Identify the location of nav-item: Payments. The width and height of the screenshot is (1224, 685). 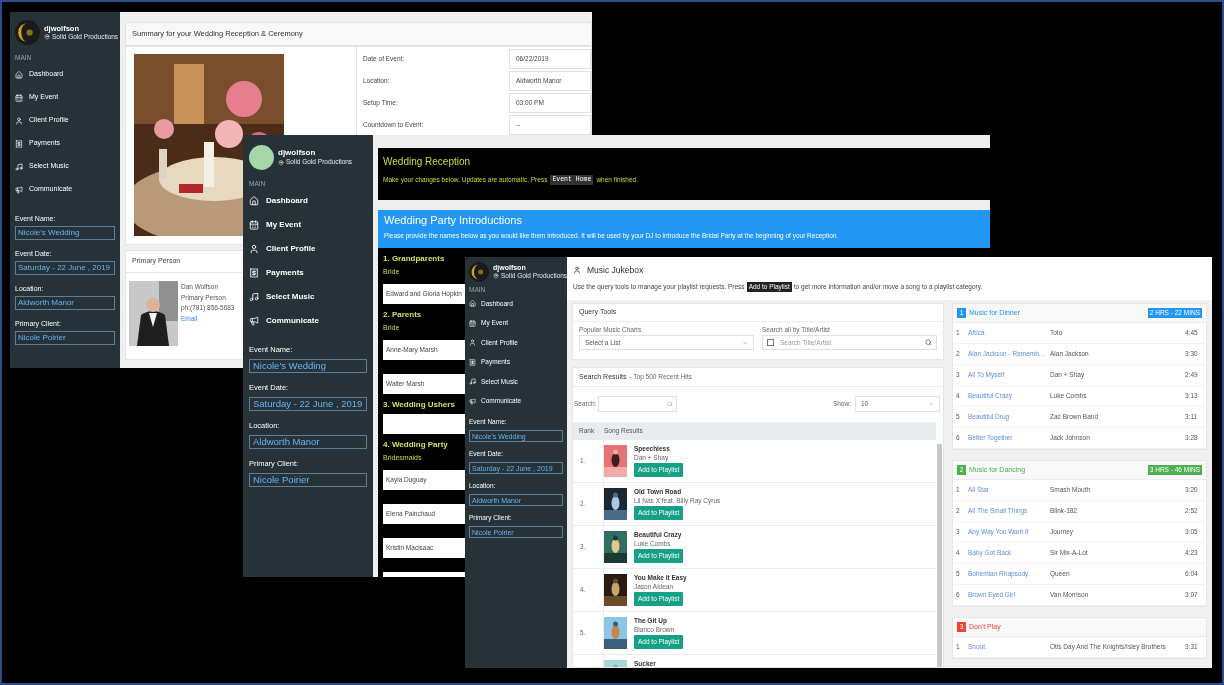
(276, 273).